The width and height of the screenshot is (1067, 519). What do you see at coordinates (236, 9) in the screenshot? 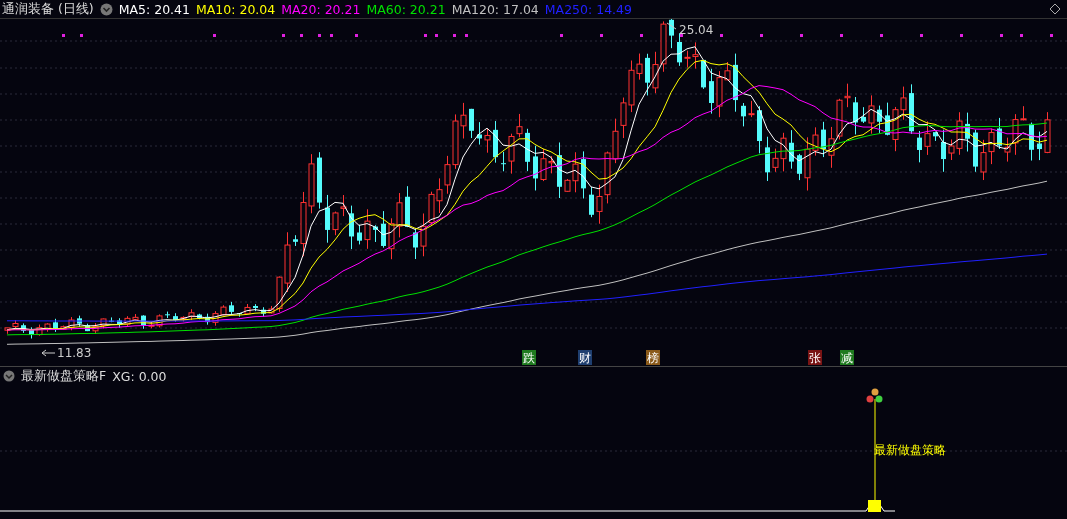
I see `moving-average-legend: MA10: 20.04` at bounding box center [236, 9].